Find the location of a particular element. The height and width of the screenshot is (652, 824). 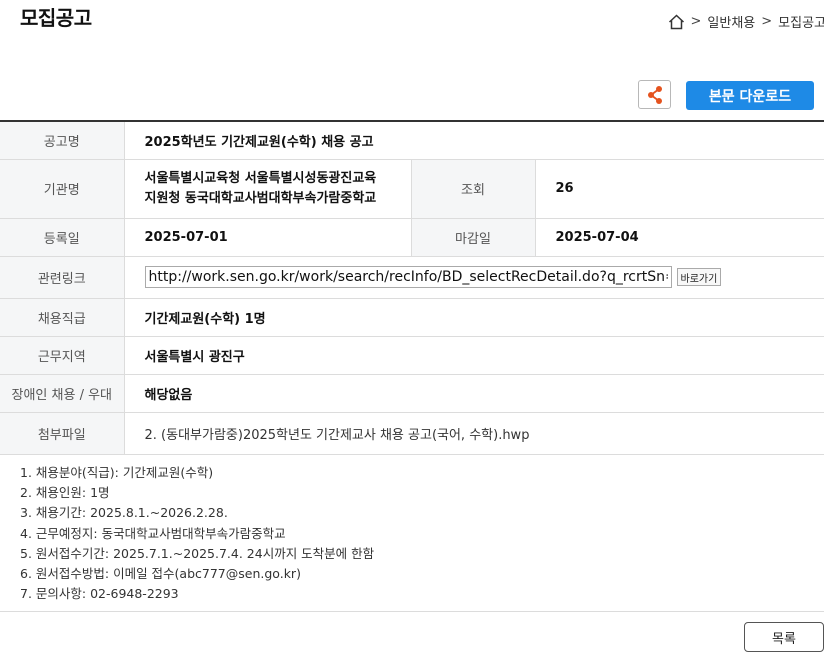

position-value: 기간제교원(수학) 1명 is located at coordinates (474, 317).